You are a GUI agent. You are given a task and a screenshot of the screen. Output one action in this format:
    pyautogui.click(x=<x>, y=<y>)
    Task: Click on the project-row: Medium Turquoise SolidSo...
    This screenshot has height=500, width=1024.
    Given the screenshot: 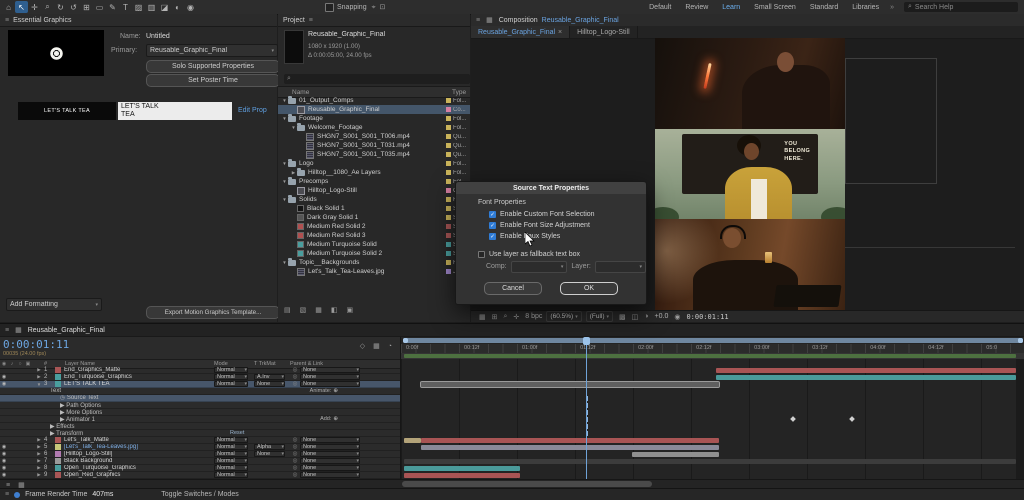 What is the action you would take?
    pyautogui.click(x=374, y=244)
    